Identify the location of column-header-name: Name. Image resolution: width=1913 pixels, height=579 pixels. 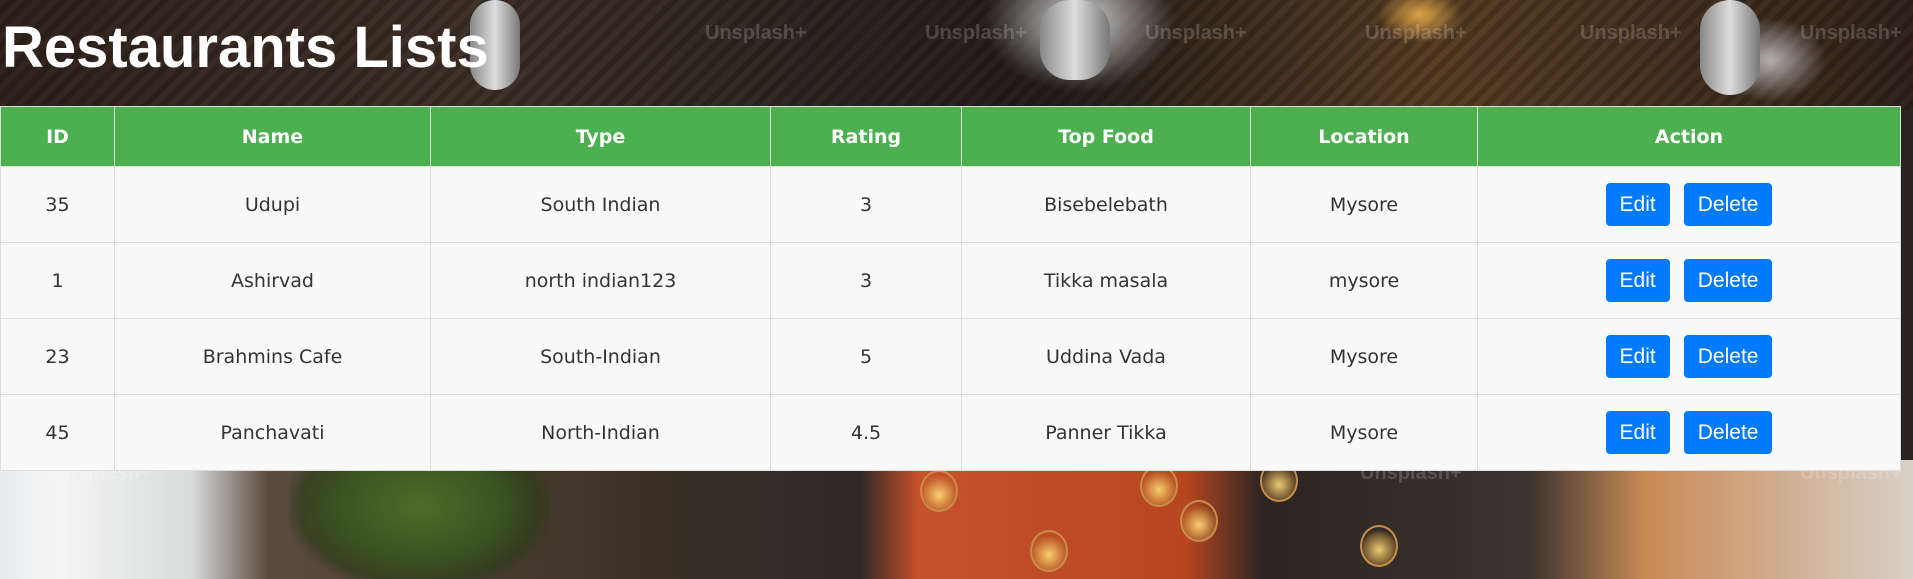
(272, 136).